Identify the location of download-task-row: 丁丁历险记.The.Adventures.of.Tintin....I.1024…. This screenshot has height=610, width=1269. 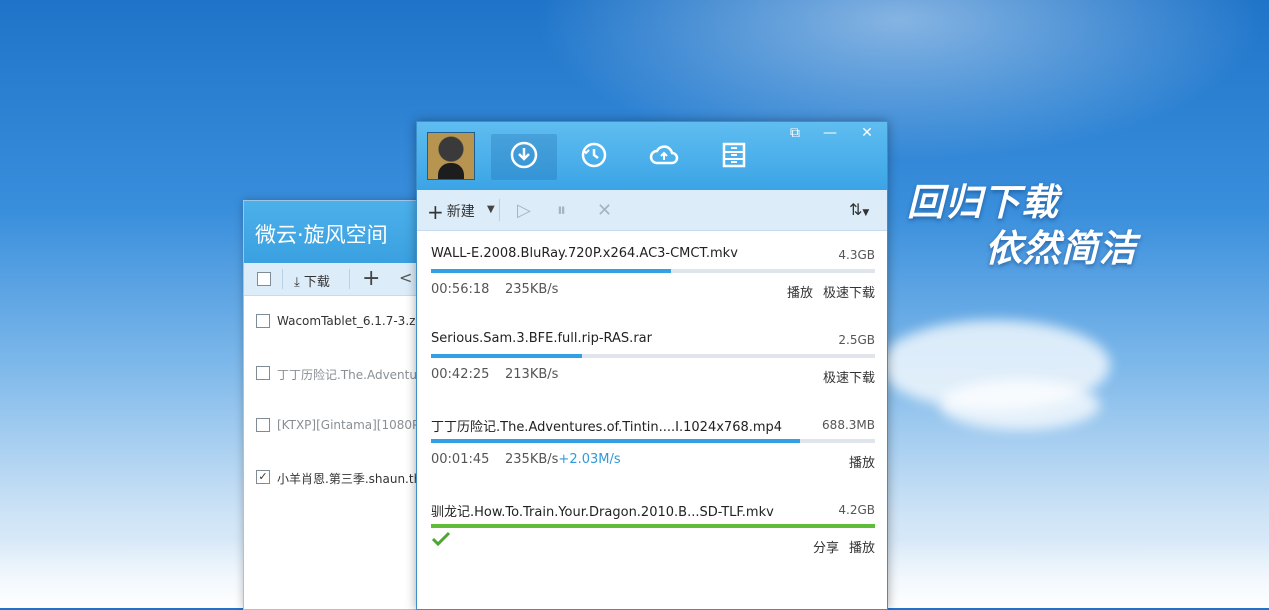
(652, 447).